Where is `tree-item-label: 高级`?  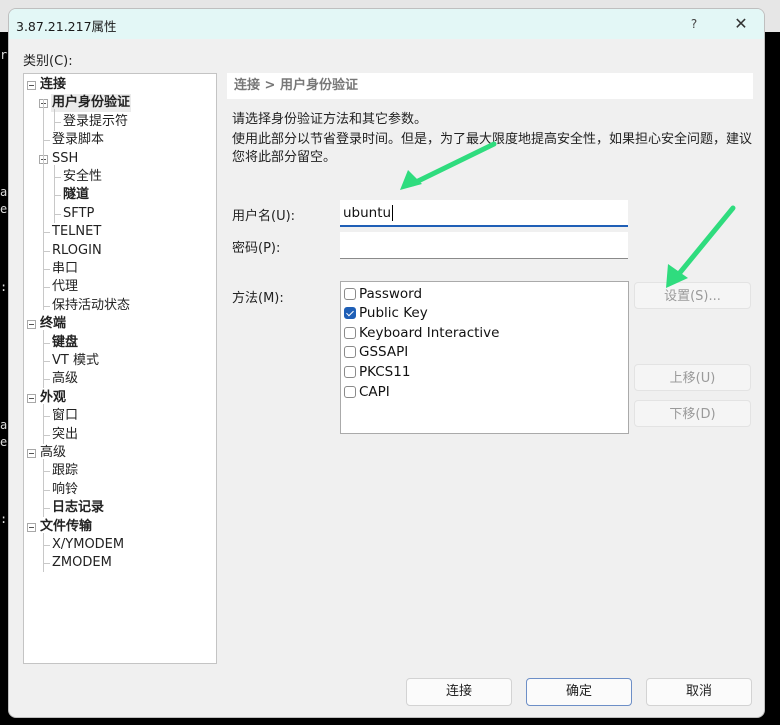
tree-item-label: 高级 is located at coordinates (53, 452).